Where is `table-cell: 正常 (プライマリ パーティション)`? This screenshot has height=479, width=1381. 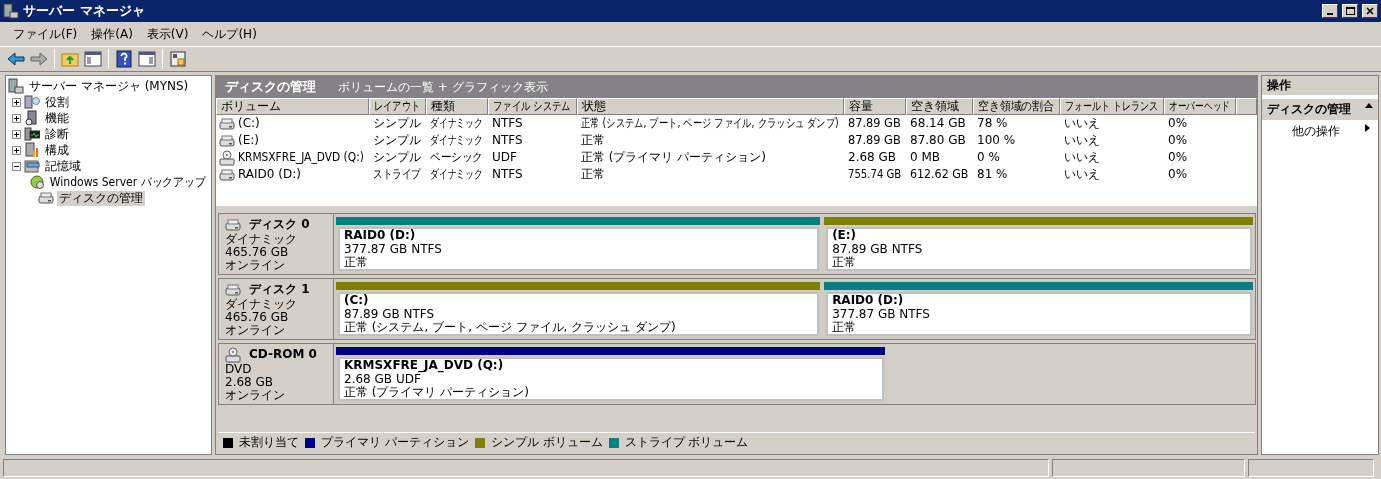 table-cell: 正常 (プライマリ パーティション) is located at coordinates (673, 157).